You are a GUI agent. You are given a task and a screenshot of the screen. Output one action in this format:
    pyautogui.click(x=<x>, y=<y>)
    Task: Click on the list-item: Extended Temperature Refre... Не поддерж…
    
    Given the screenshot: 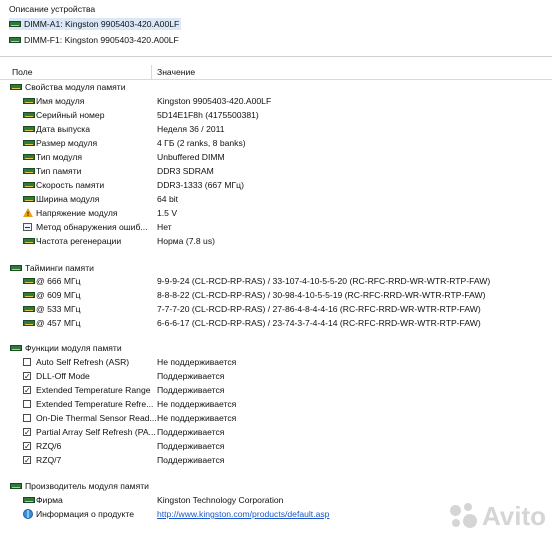 What is the action you would take?
    pyautogui.click(x=276, y=404)
    